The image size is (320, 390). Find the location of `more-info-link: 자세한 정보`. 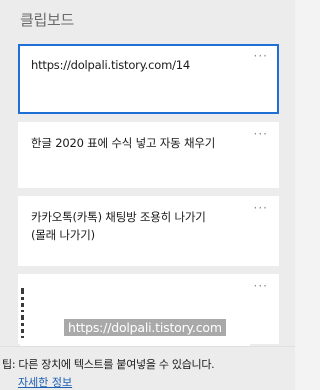

more-info-link: 자세한 정보 is located at coordinates (45, 382).